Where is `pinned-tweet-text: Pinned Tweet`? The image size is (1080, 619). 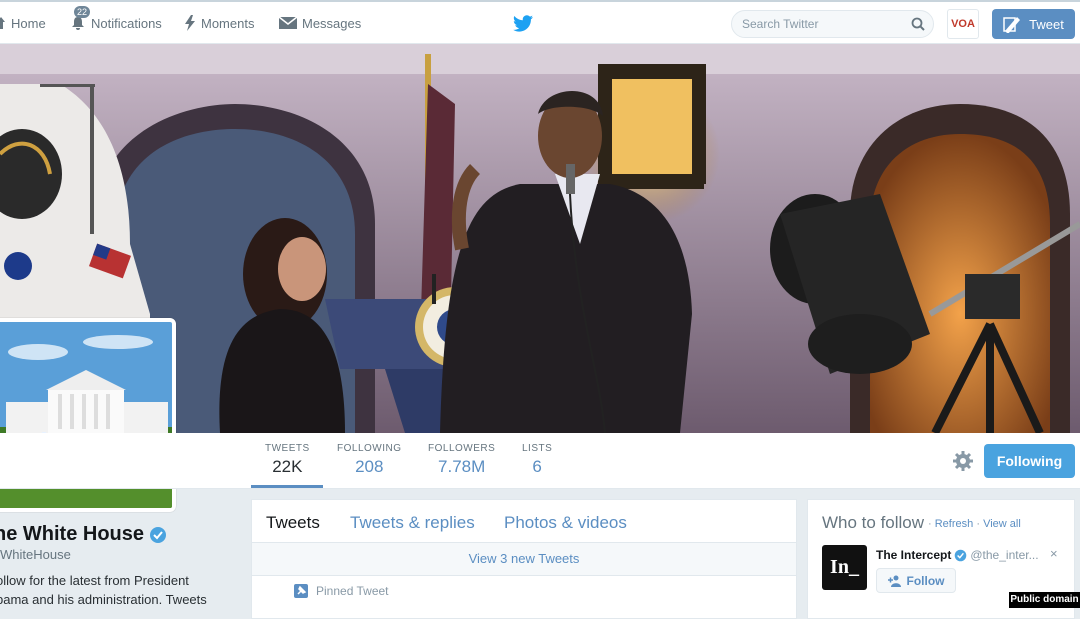 pinned-tweet-text: Pinned Tweet is located at coordinates (352, 591).